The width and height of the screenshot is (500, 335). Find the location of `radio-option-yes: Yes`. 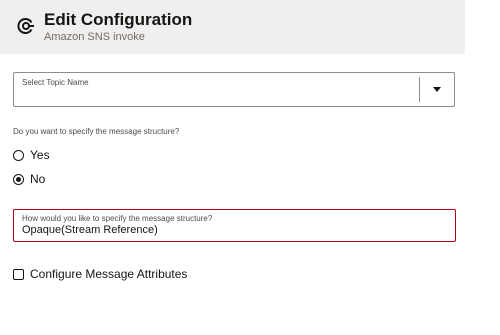

radio-option-yes: Yes is located at coordinates (31, 155).